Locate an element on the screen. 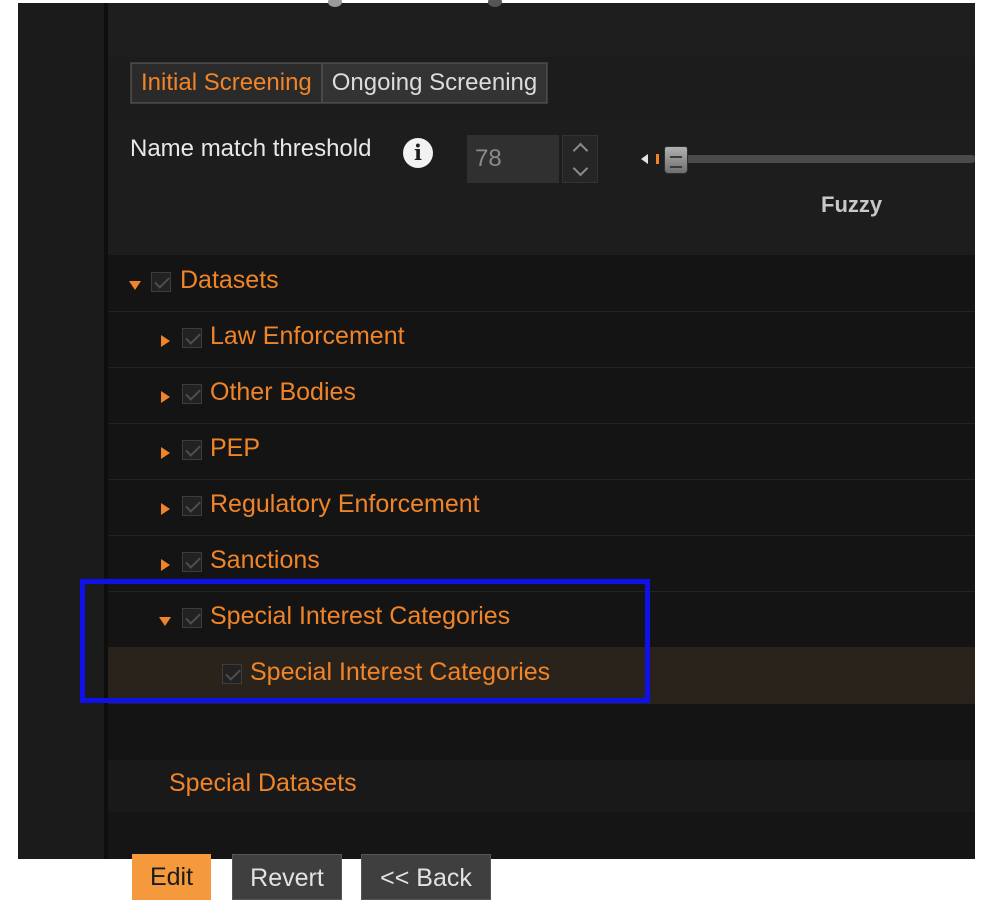 Image resolution: width=982 pixels, height=901 pixels. stepper-down-button is located at coordinates (580, 170).